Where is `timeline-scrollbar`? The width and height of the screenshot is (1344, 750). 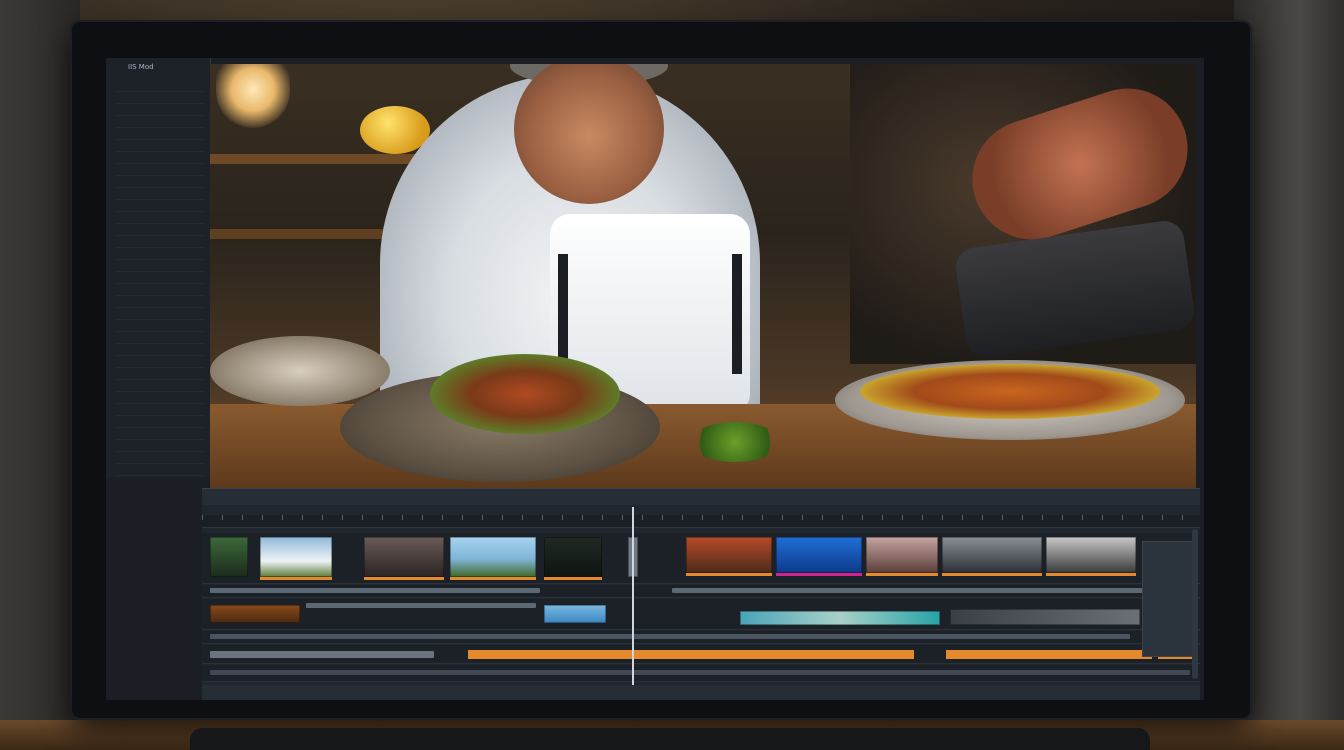 timeline-scrollbar is located at coordinates (1195, 604).